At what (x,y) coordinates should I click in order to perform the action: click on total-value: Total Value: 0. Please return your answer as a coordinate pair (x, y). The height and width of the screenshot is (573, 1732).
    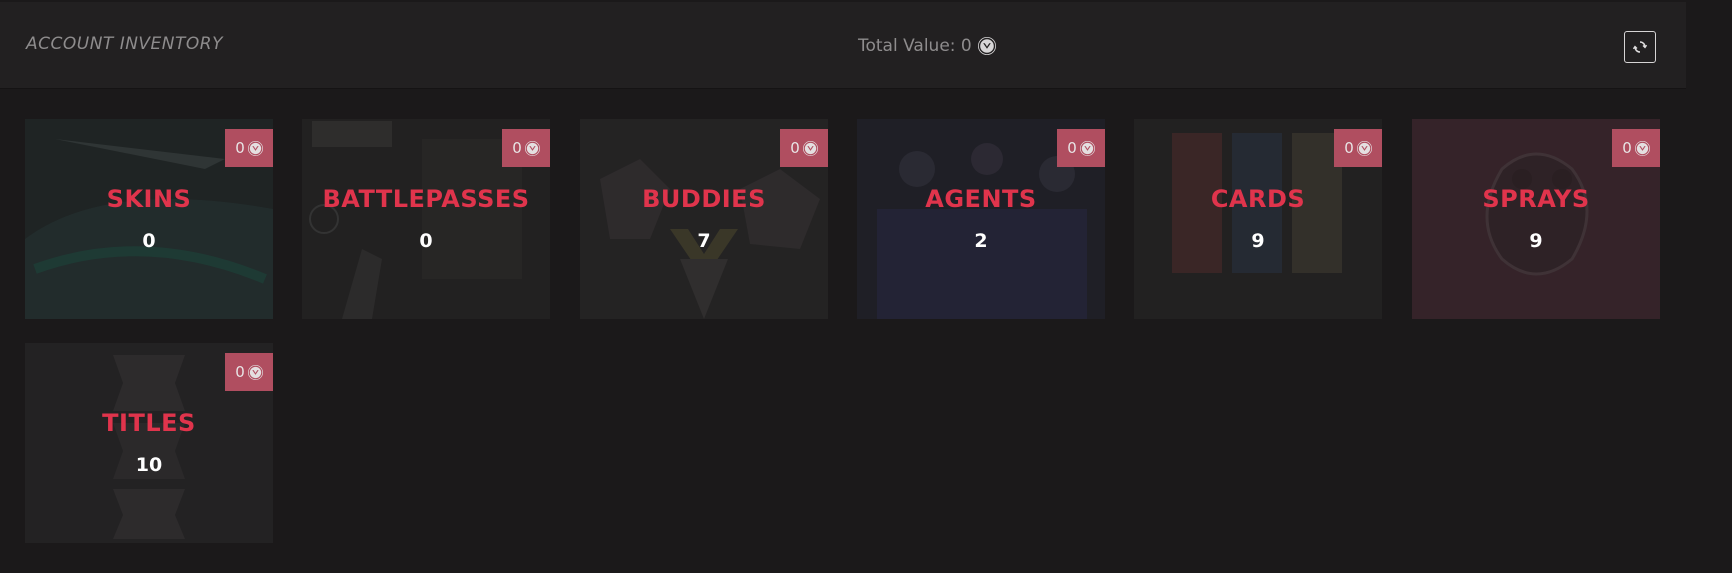
    Looking at the image, I should click on (927, 46).